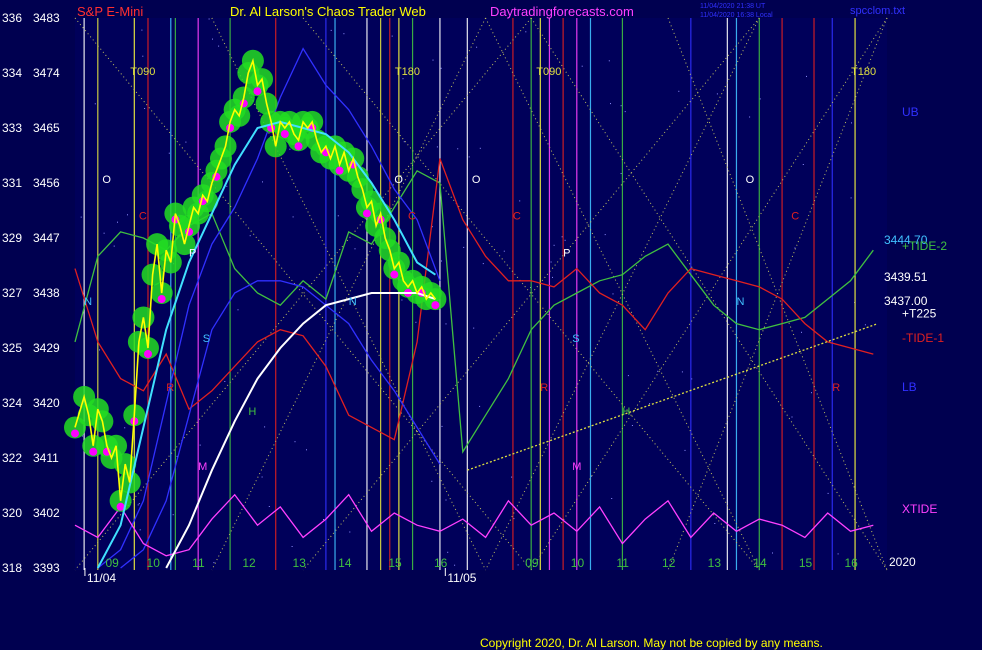 The image size is (982, 650). What do you see at coordinates (906, 277) in the screenshot?
I see `value-label: 3439.51` at bounding box center [906, 277].